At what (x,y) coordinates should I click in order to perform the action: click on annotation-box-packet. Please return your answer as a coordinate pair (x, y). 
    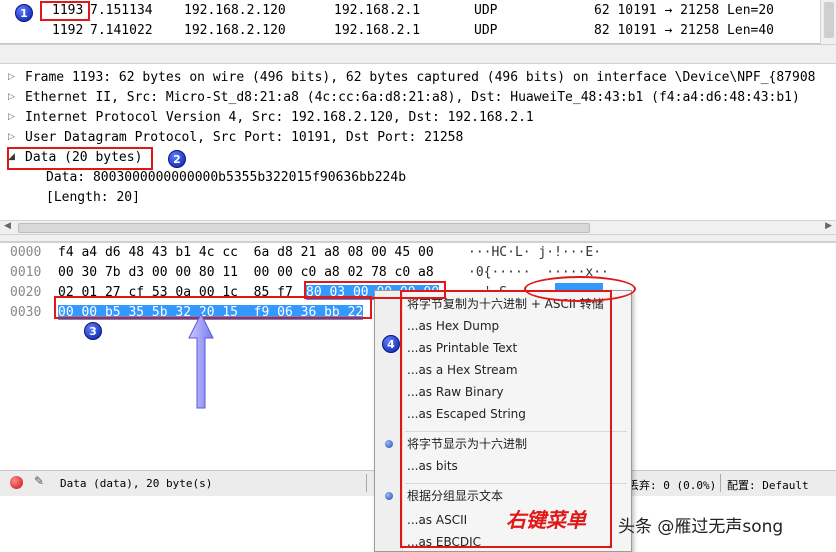
    Looking at the image, I should click on (65, 11).